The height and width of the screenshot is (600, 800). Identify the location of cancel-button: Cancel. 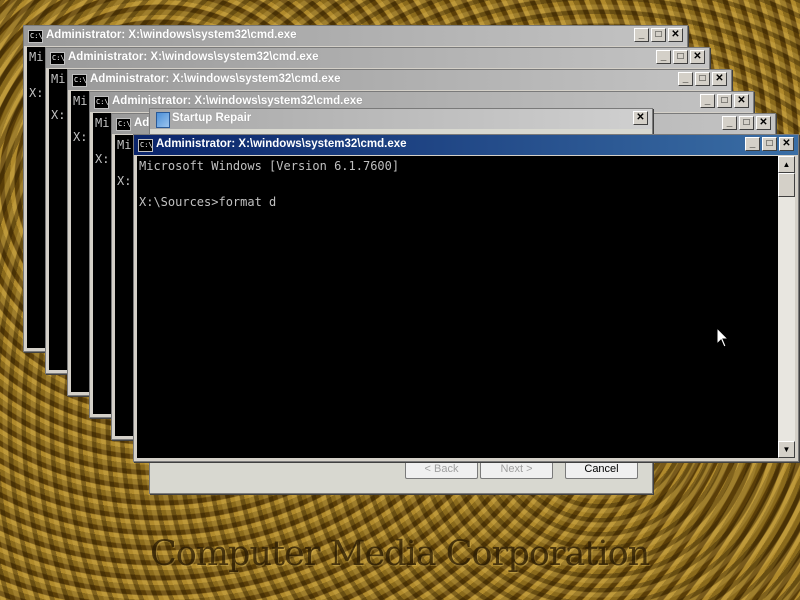
(601, 469).